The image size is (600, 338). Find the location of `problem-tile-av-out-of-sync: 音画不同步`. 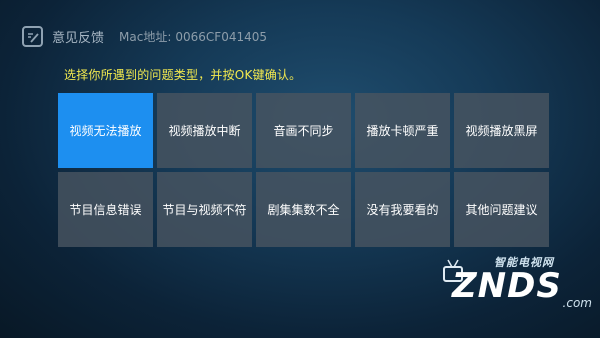

problem-tile-av-out-of-sync: 音画不同步 is located at coordinates (303, 130).